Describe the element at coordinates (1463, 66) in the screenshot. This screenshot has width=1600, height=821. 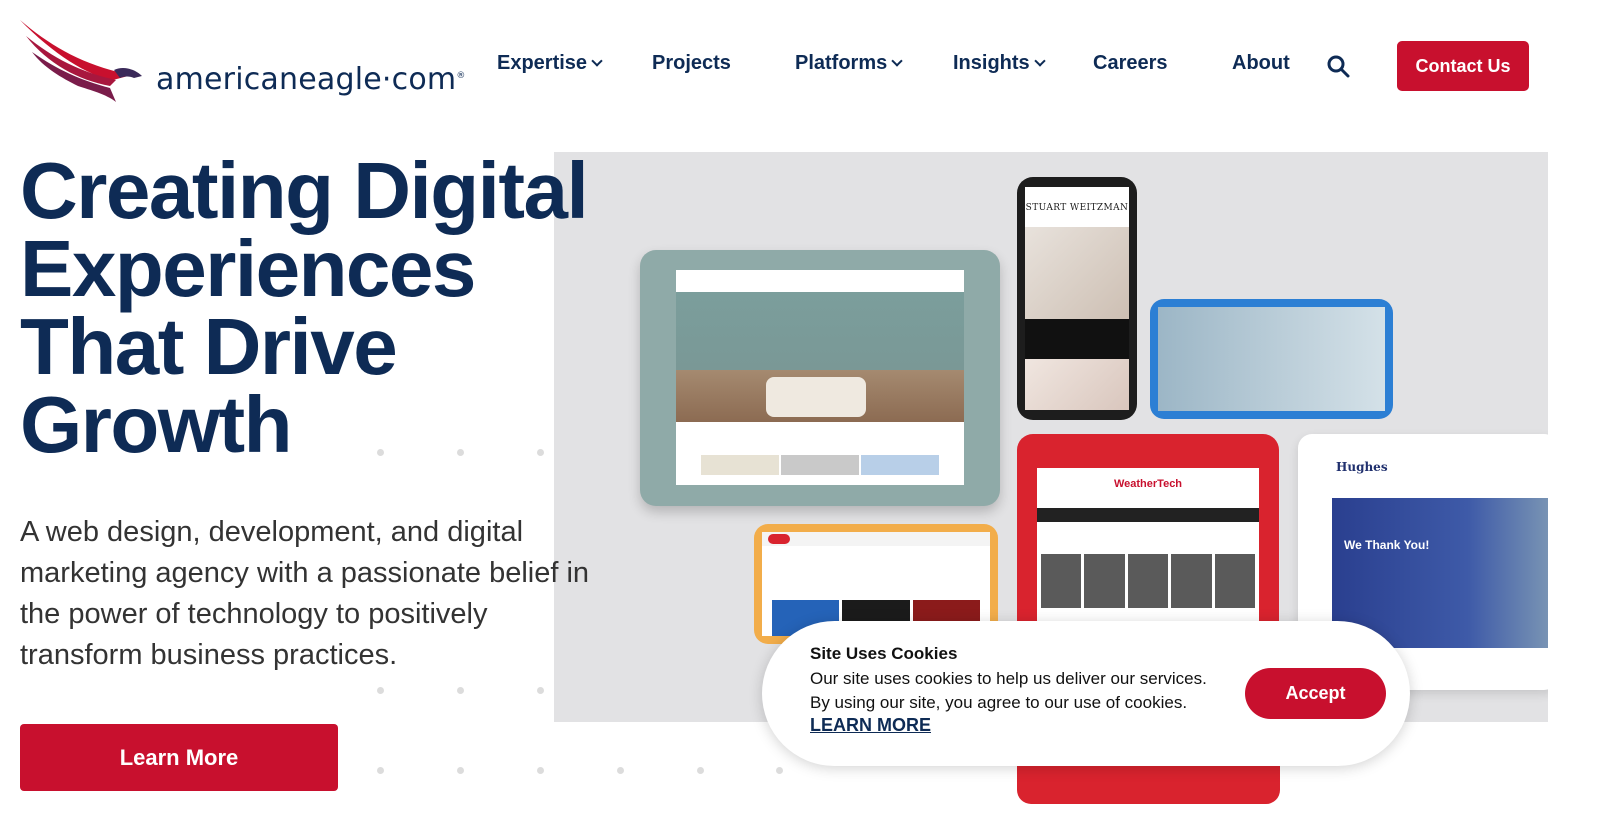
I see `contact-us-button: Contact Us` at that location.